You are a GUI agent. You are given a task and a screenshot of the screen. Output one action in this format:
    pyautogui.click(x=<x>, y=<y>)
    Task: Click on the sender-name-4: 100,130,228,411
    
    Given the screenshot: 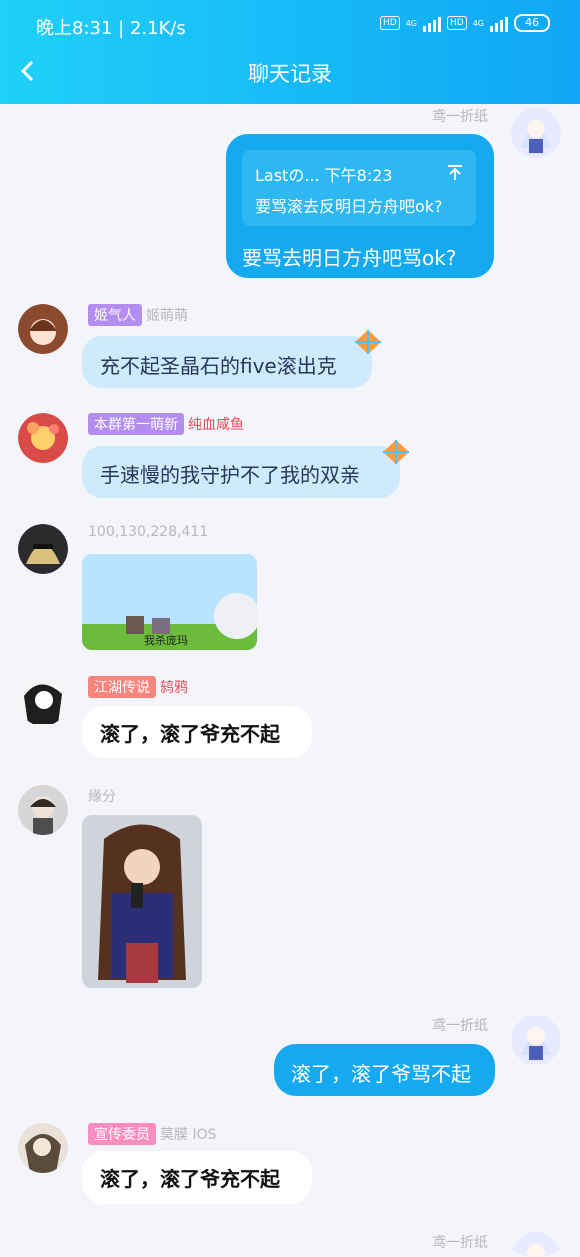 What is the action you would take?
    pyautogui.click(x=148, y=532)
    